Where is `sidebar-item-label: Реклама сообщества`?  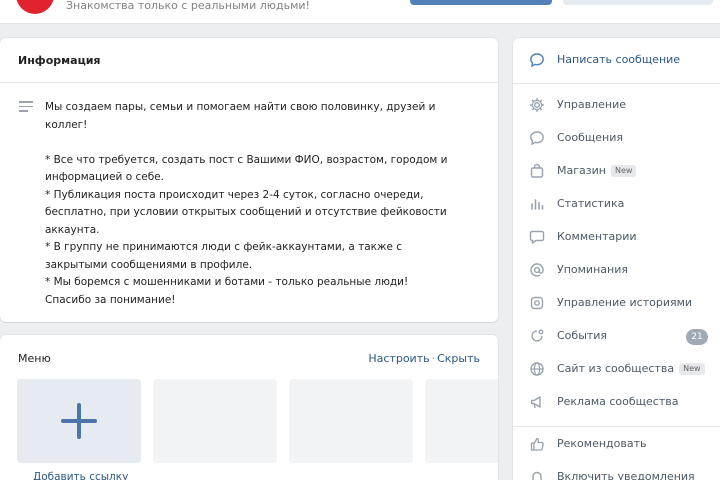 sidebar-item-label: Реклама сообщества is located at coordinates (618, 401).